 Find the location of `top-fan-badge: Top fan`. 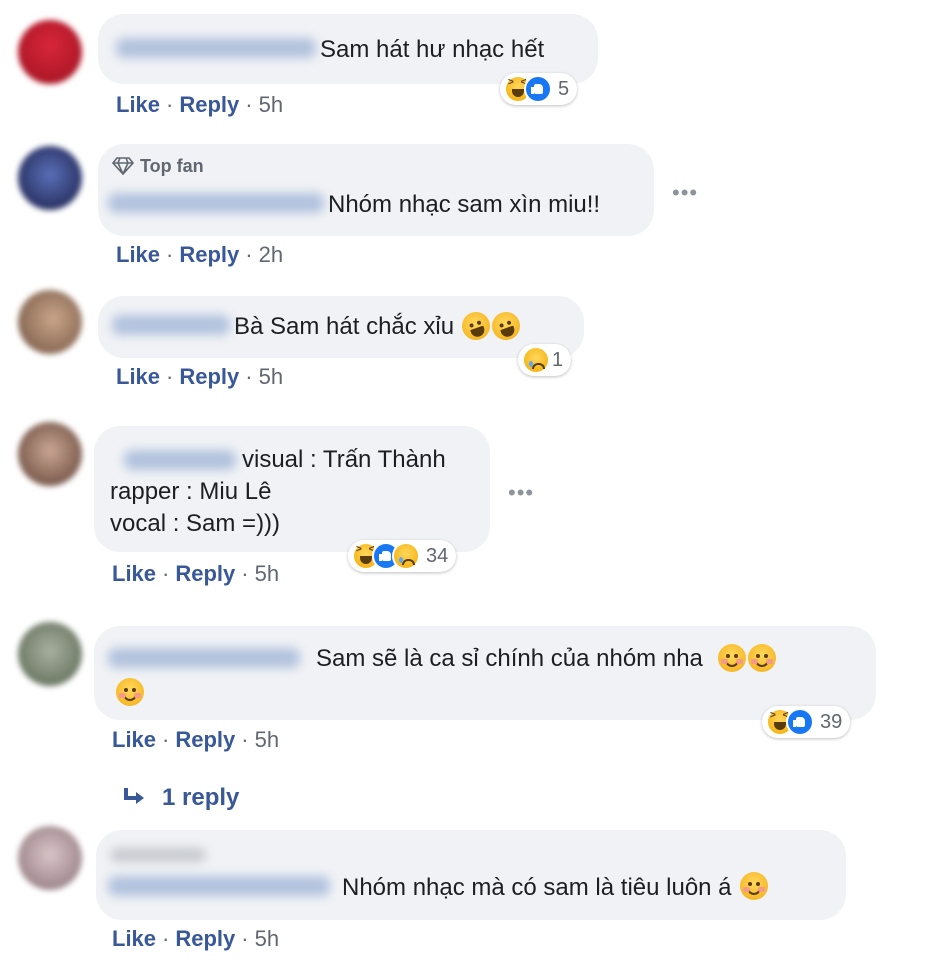

top-fan-badge: Top fan is located at coordinates (158, 166).